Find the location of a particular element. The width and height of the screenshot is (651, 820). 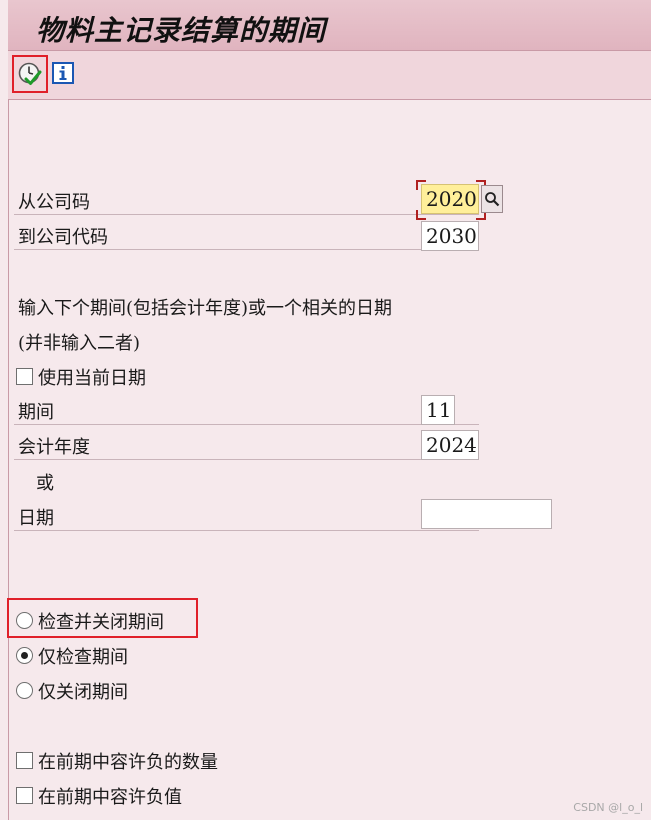

or-label: 或 is located at coordinates (45, 483).